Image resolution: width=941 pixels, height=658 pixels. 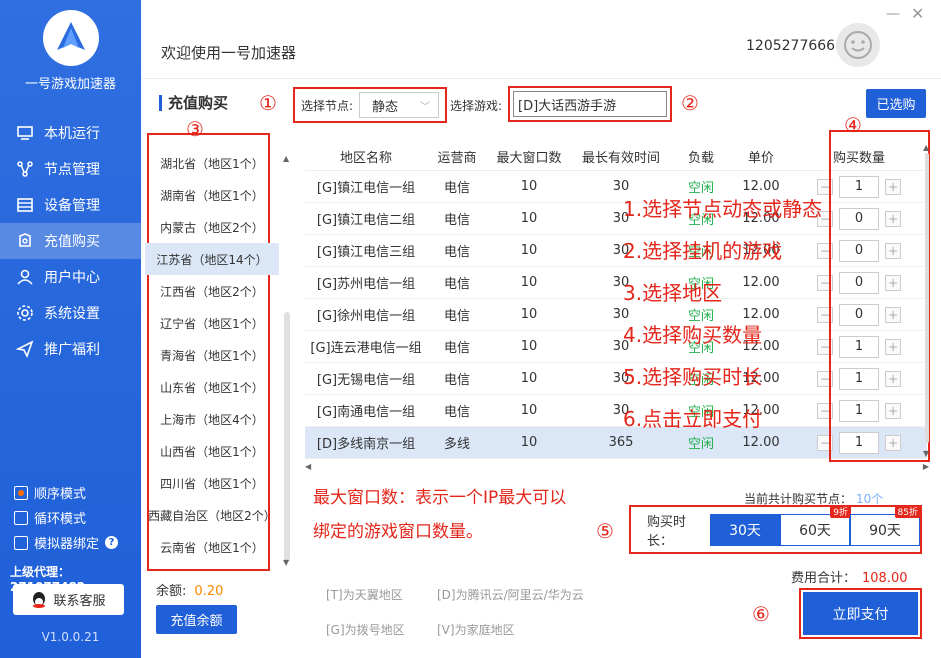 What do you see at coordinates (212, 387) in the screenshot?
I see `region-item: 山东省（地区1个）` at bounding box center [212, 387].